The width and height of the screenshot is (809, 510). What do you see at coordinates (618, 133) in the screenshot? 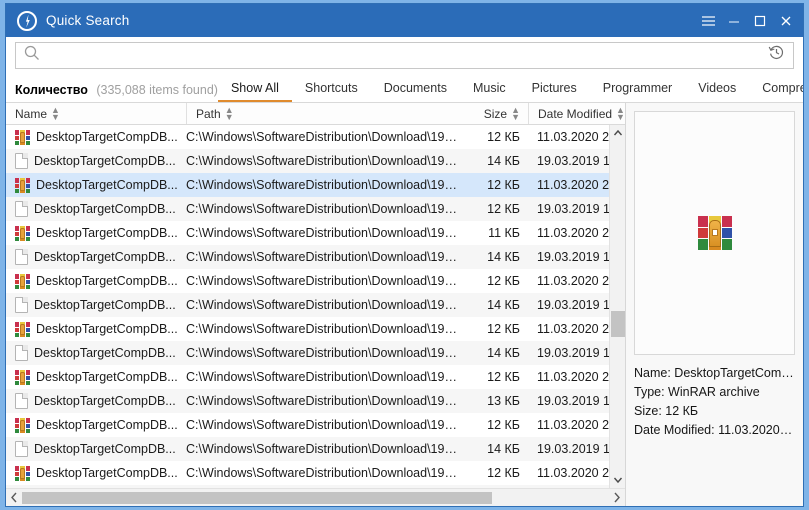
I see `chevron-up-icon` at bounding box center [618, 133].